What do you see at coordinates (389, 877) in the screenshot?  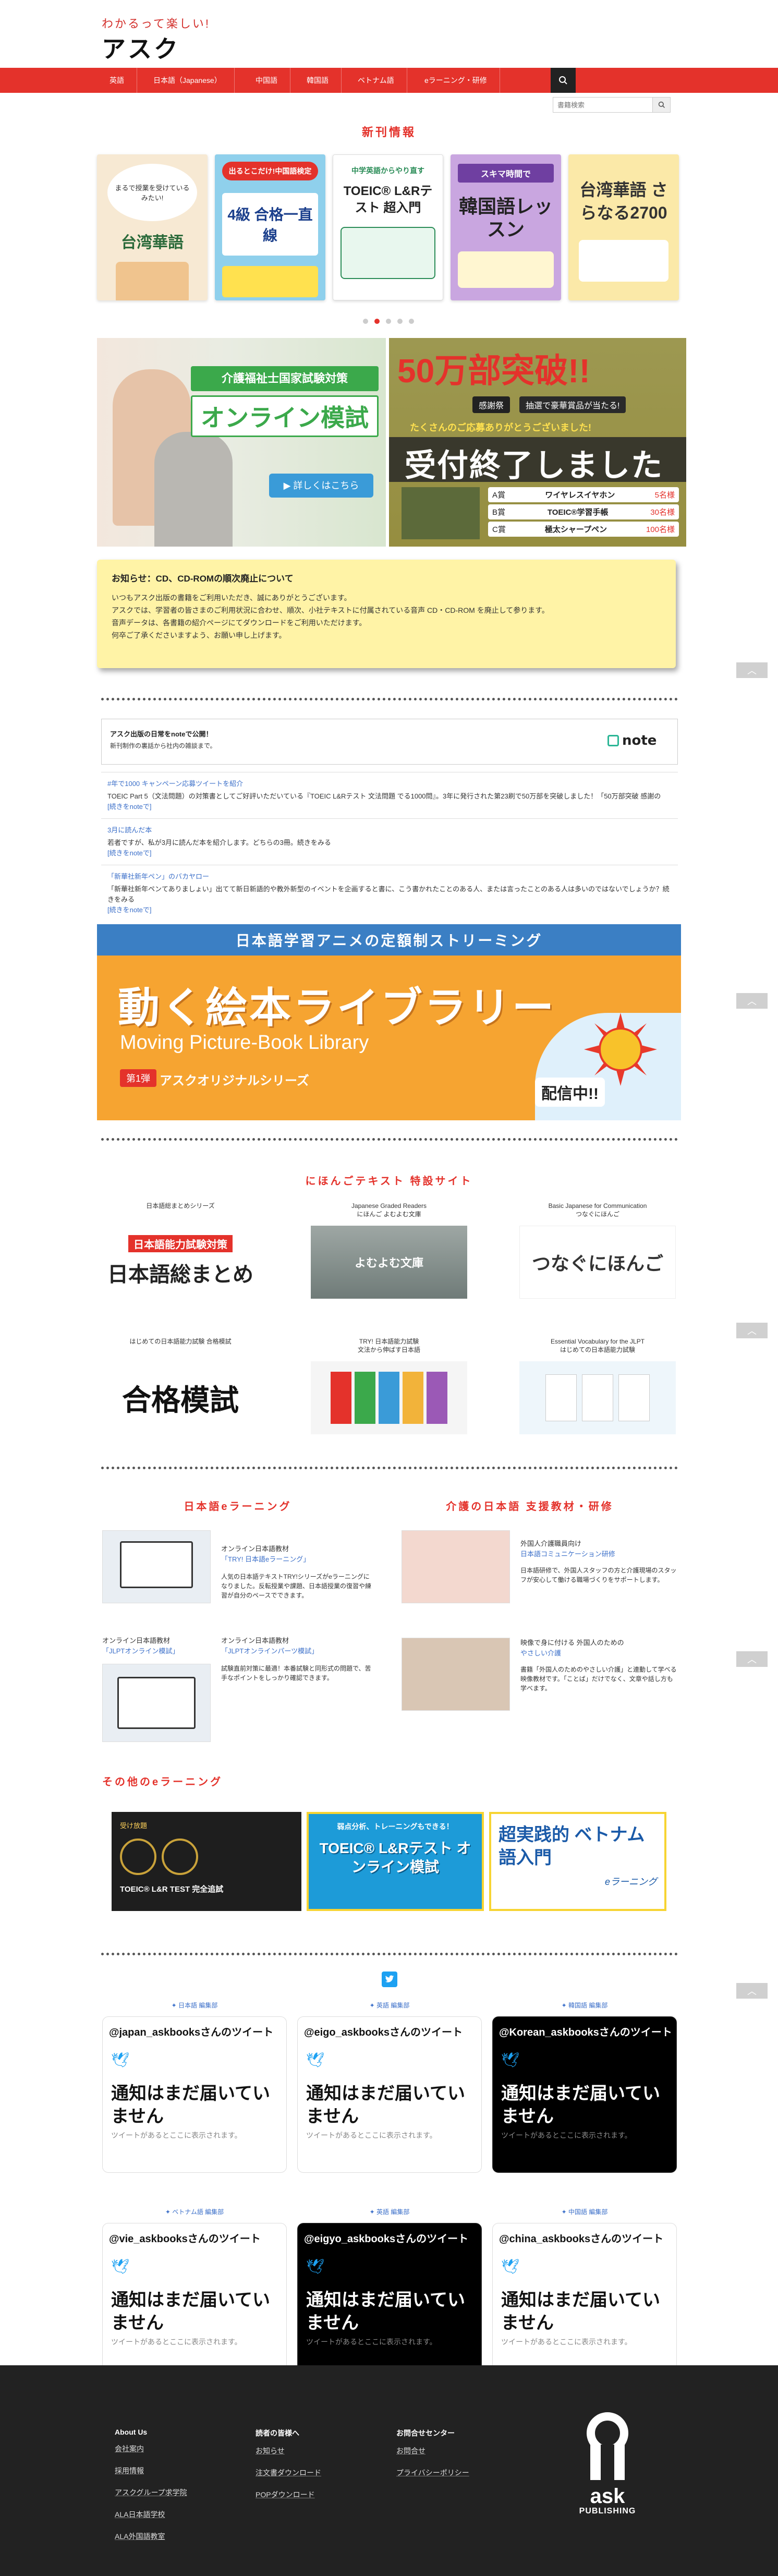 I see `note-item-title: 「新華社新年ペン」のバカヤロー` at bounding box center [389, 877].